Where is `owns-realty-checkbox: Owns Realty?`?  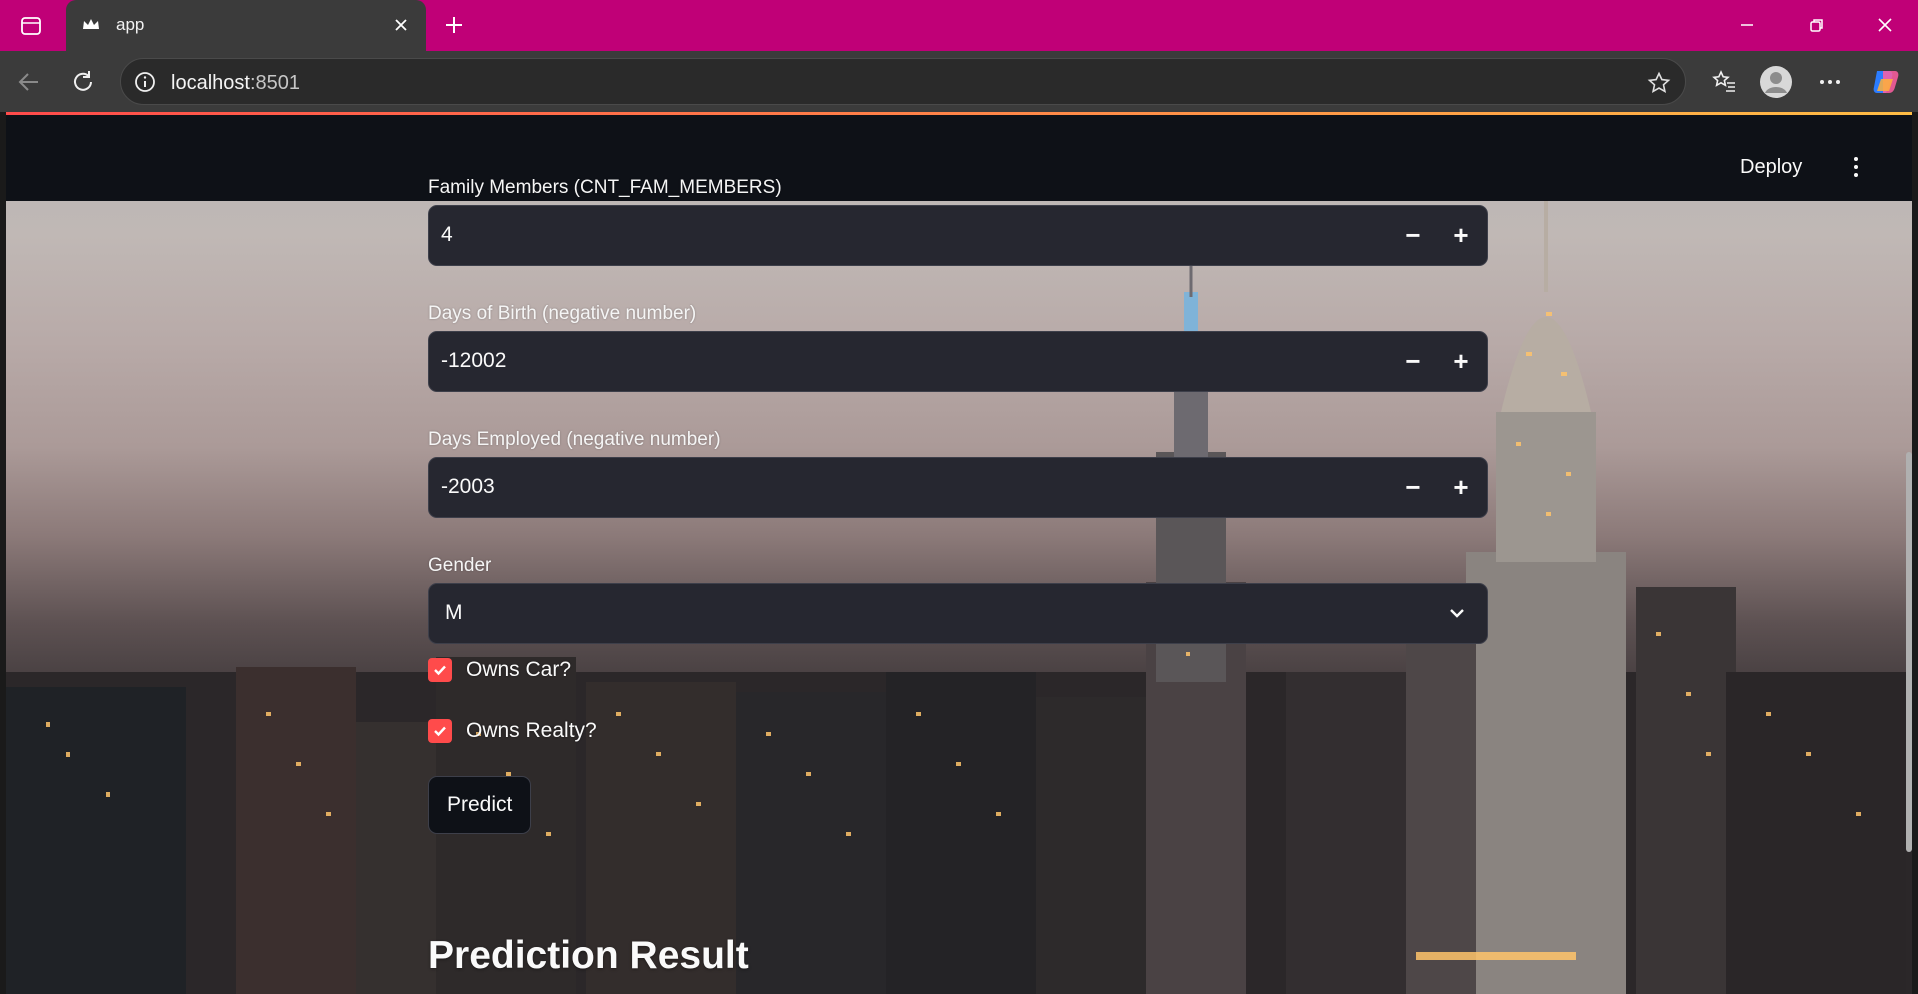
owns-realty-checkbox: Owns Realty? is located at coordinates (512, 731).